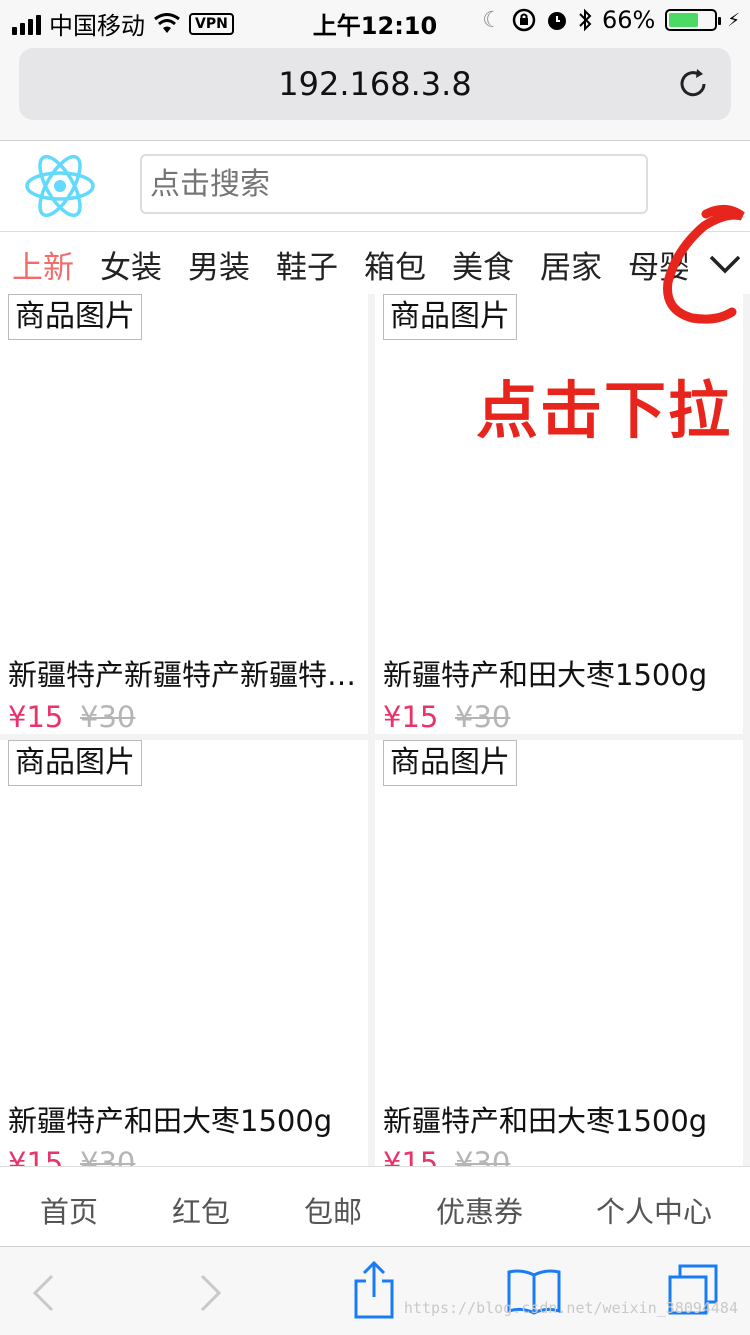 This screenshot has width=750, height=1335. What do you see at coordinates (492, 20) in the screenshot?
I see `moon-icon: ☾` at bounding box center [492, 20].